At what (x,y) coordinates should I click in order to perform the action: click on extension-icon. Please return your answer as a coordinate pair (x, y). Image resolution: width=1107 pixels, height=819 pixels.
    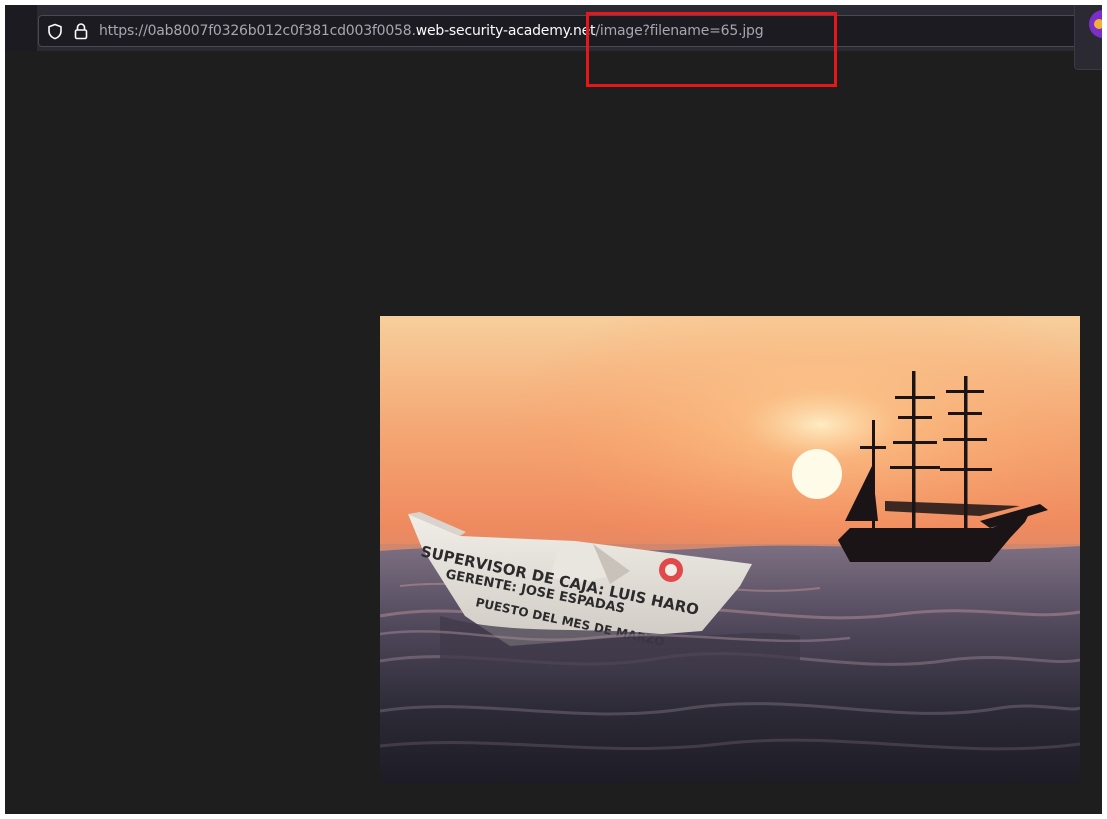
    Looking at the image, I should click on (1095, 24).